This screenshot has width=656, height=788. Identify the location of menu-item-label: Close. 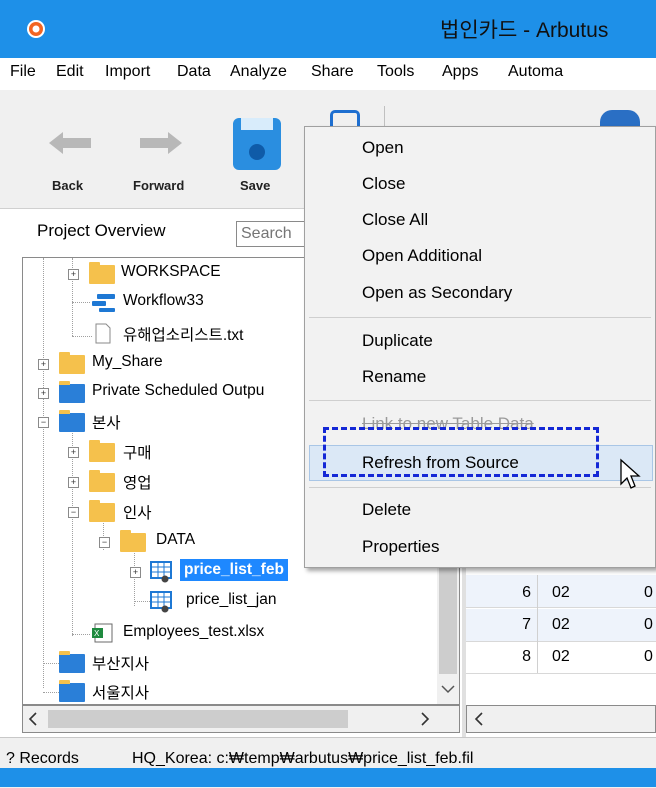
(384, 183).